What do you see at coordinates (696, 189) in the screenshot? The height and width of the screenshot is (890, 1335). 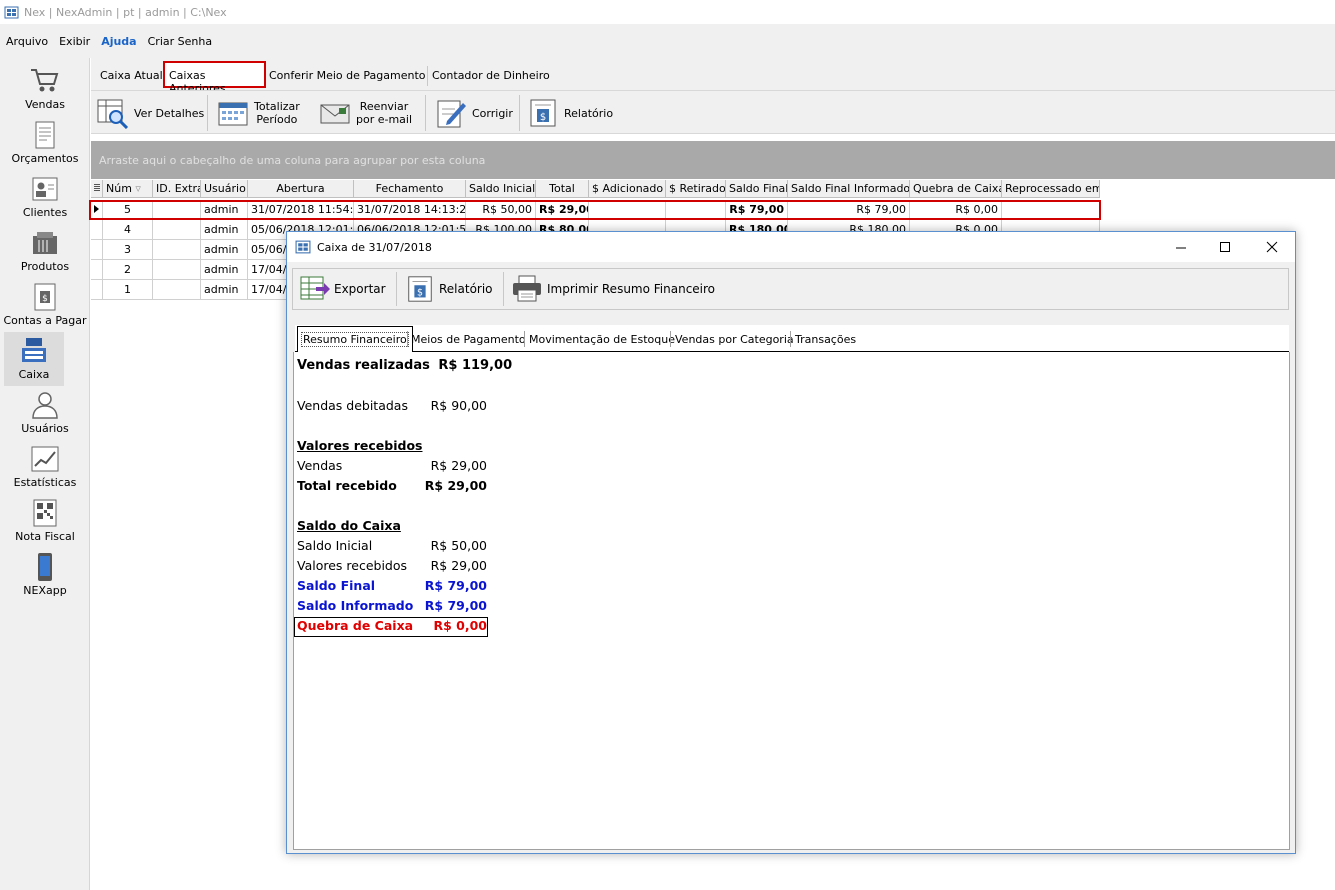 I see `col-header-retirado: $ Retirado` at bounding box center [696, 189].